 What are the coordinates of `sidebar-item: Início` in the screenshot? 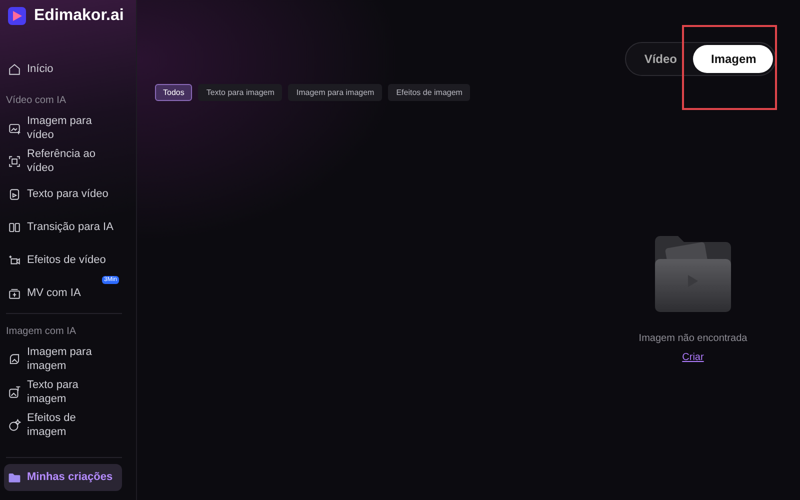 It's located at (63, 69).